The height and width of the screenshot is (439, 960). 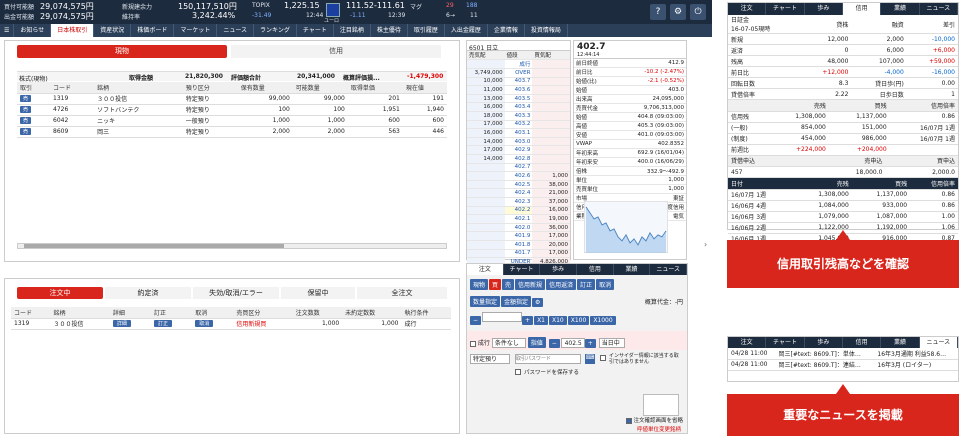 I want to click on tab-orders-filled: 約定済, so click(x=148, y=293).